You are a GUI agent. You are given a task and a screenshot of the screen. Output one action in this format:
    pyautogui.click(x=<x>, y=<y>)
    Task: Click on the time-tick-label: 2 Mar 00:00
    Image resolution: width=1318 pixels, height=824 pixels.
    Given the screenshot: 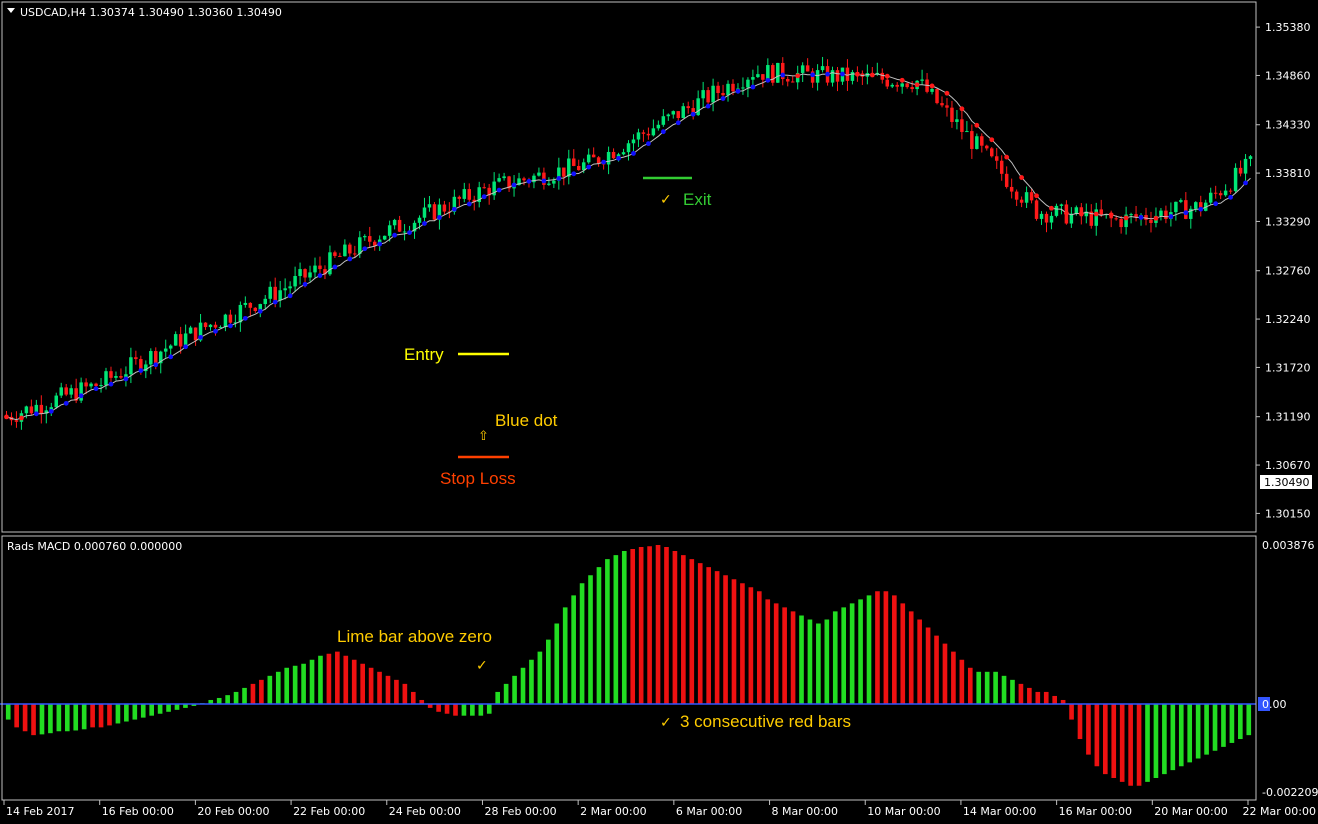 What is the action you would take?
    pyautogui.click(x=613, y=811)
    